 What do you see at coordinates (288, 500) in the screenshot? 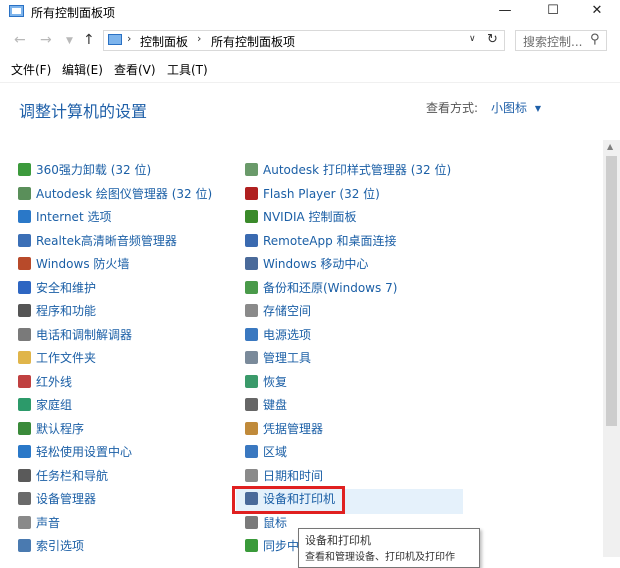
I see `selection-highlight-box` at bounding box center [288, 500].